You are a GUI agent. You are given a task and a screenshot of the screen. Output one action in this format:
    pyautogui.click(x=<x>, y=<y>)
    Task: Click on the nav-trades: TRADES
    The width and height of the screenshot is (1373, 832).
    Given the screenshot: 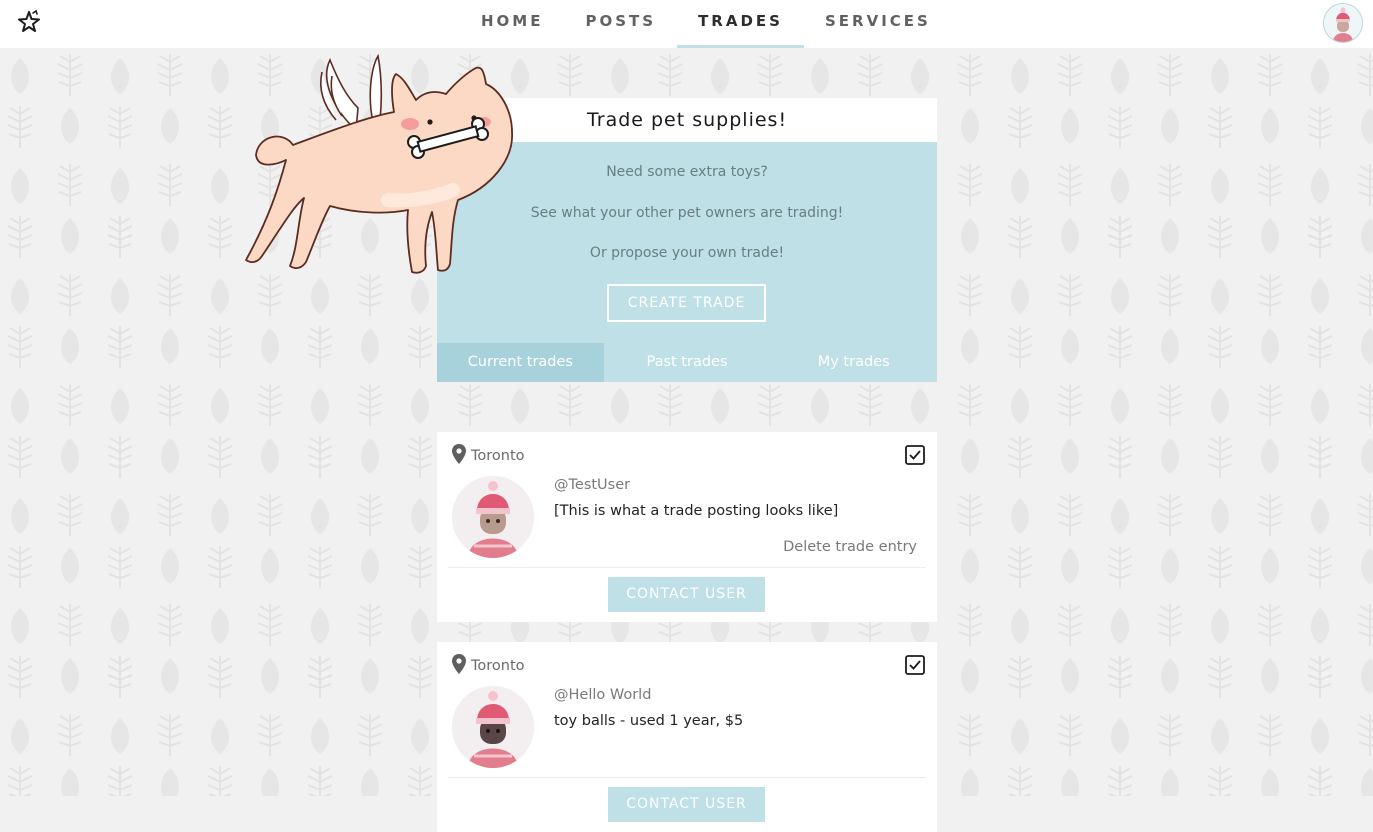 What is the action you would take?
    pyautogui.click(x=740, y=24)
    